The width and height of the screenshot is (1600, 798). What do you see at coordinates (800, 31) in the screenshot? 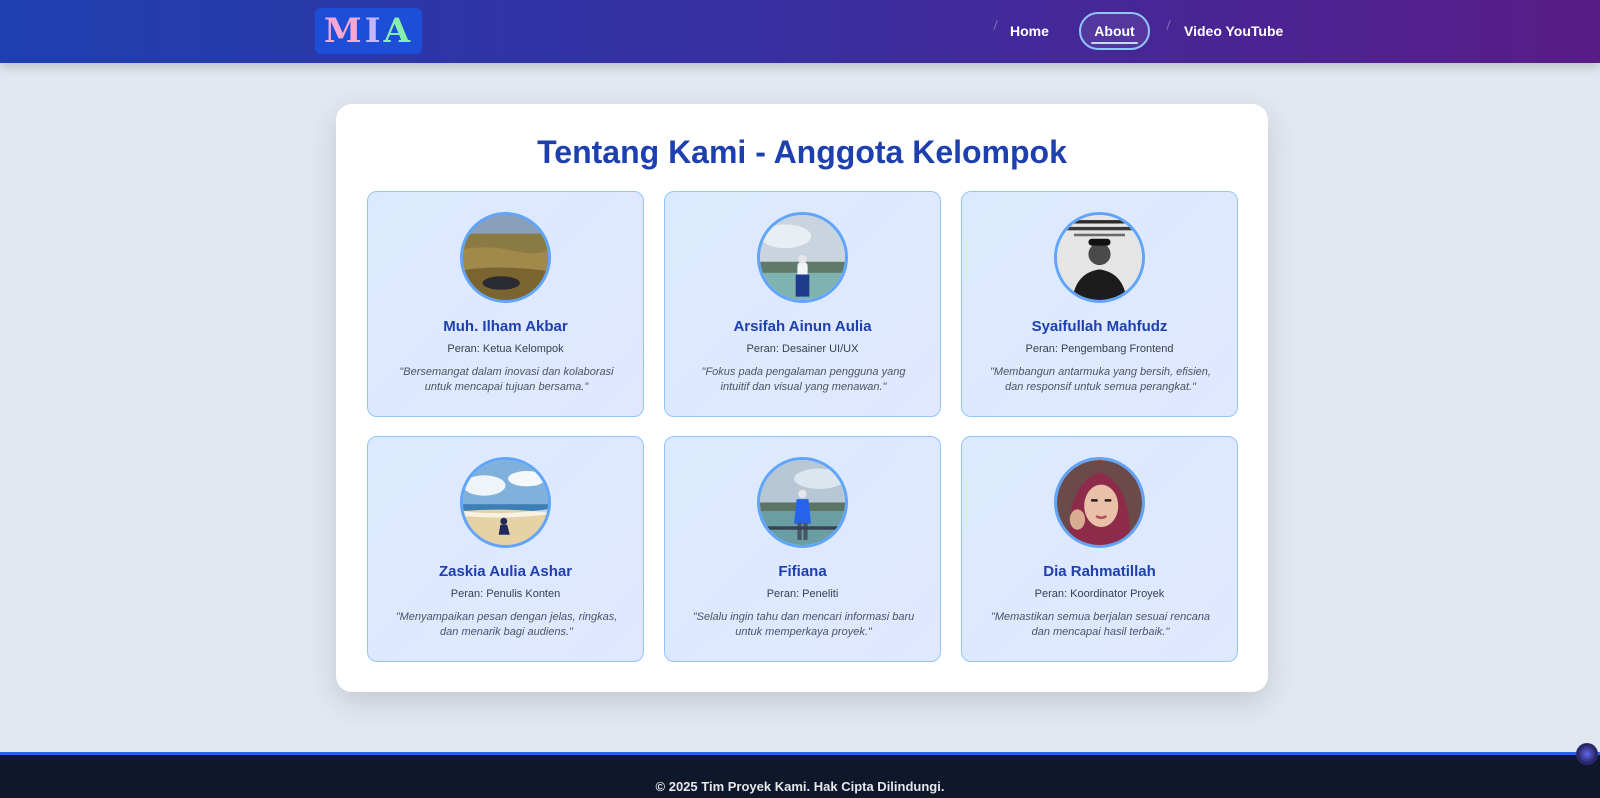
I see `navbar: M I A Home About Video YouTube` at bounding box center [800, 31].